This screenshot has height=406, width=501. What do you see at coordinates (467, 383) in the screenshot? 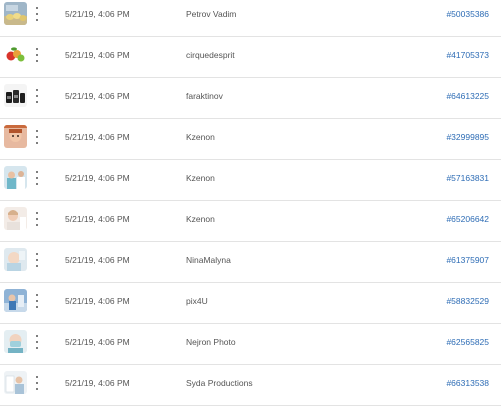
I see `asset-id-link: #66313538` at bounding box center [467, 383].